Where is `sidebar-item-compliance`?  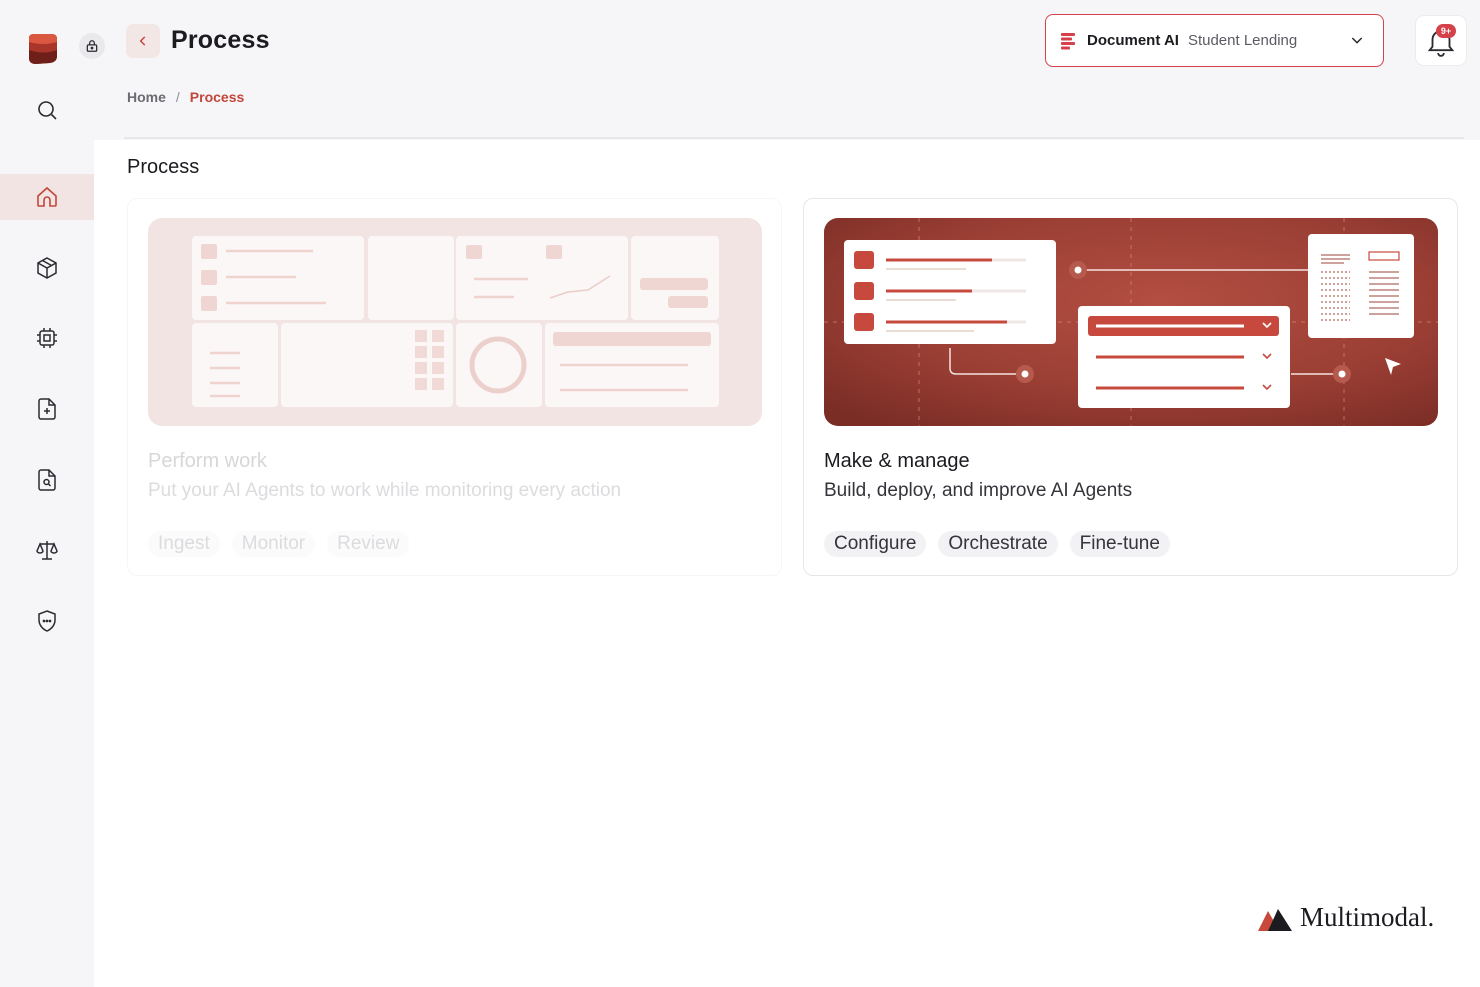
sidebar-item-compliance is located at coordinates (47, 550).